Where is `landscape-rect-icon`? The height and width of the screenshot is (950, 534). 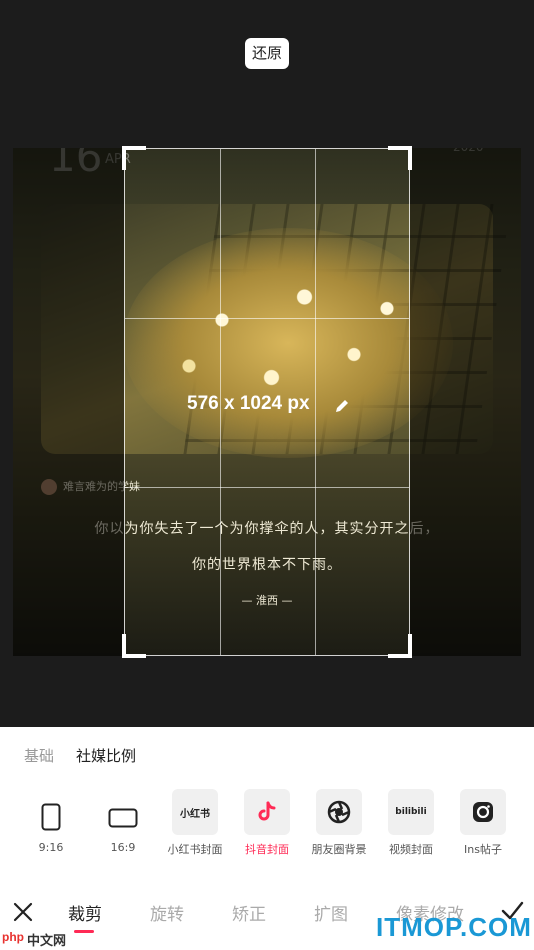 landscape-rect-icon is located at coordinates (123, 818).